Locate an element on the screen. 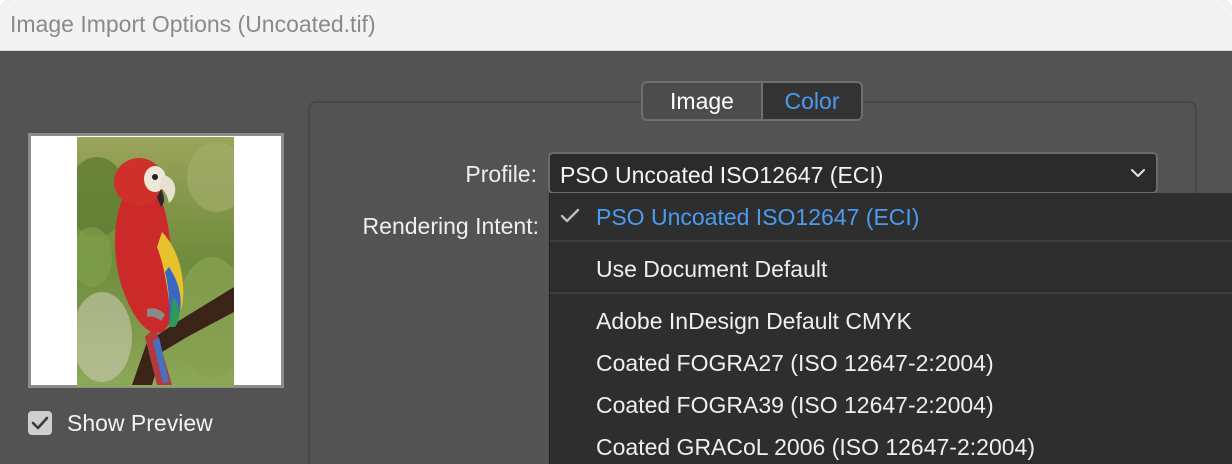 The image size is (1232, 464). checkbox-box is located at coordinates (40, 423).